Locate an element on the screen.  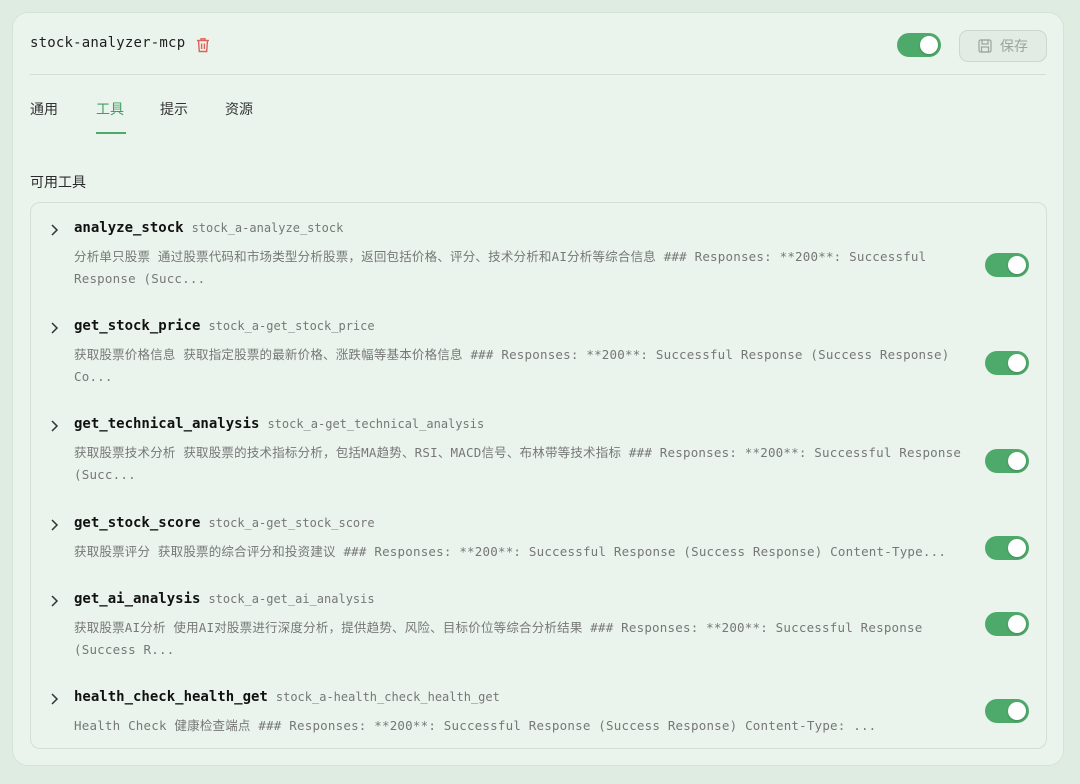
server-name: stock-analyzer-mcp is located at coordinates (108, 43).